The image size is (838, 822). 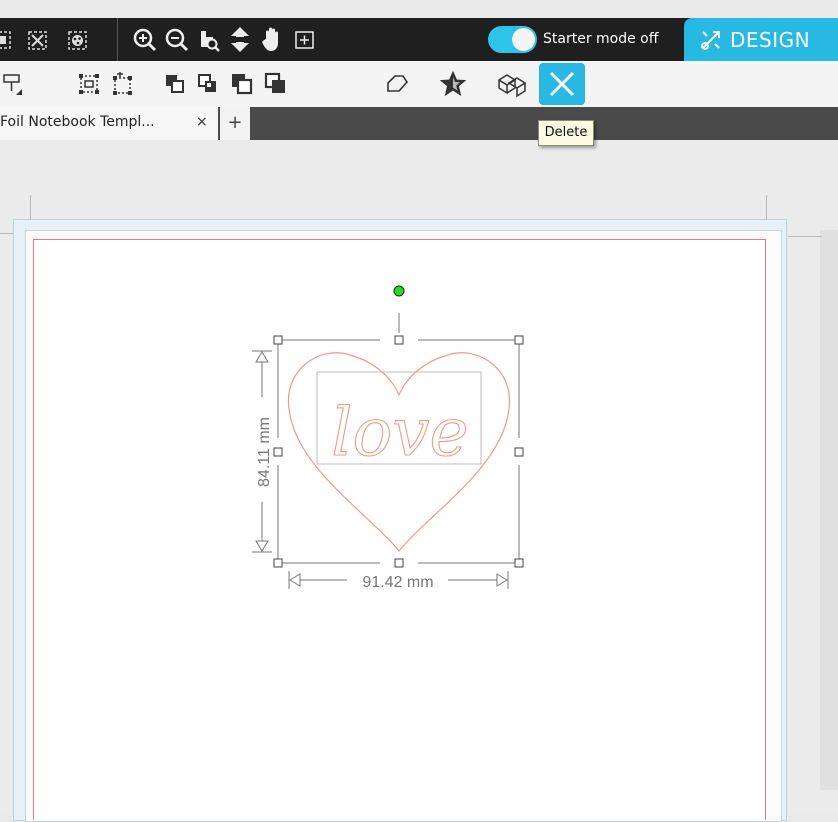 I want to click on delete-tooltip: Delete, so click(x=566, y=133).